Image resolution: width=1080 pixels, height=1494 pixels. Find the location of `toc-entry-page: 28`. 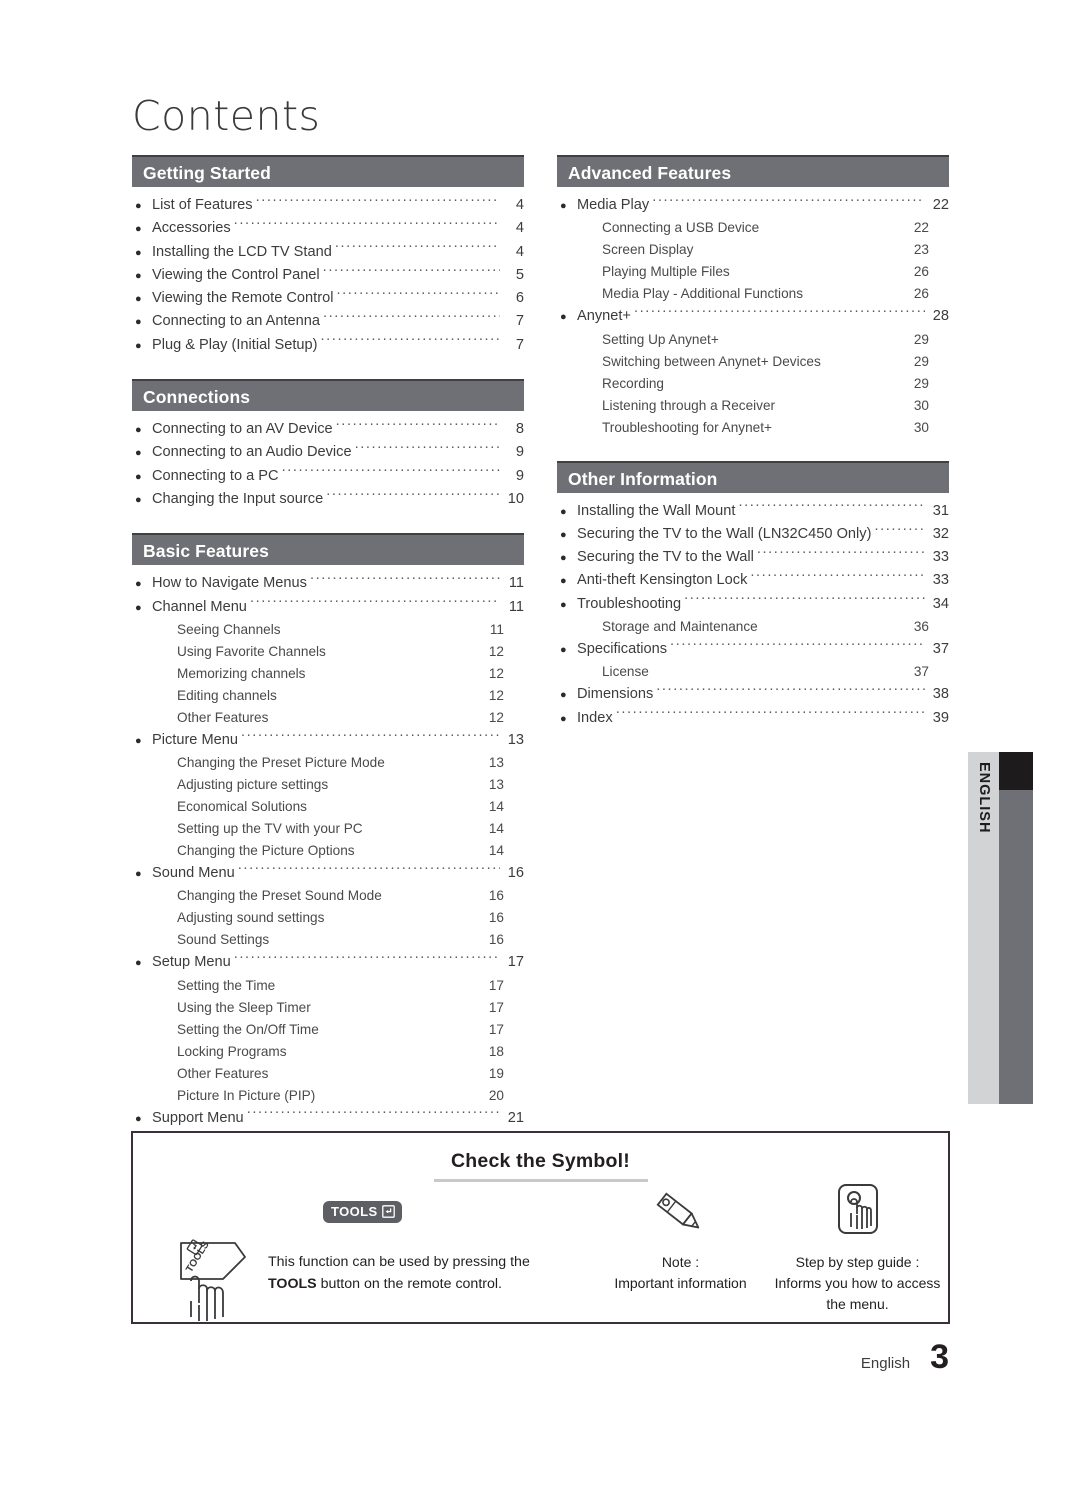

toc-entry-page: 28 is located at coordinates (940, 316).